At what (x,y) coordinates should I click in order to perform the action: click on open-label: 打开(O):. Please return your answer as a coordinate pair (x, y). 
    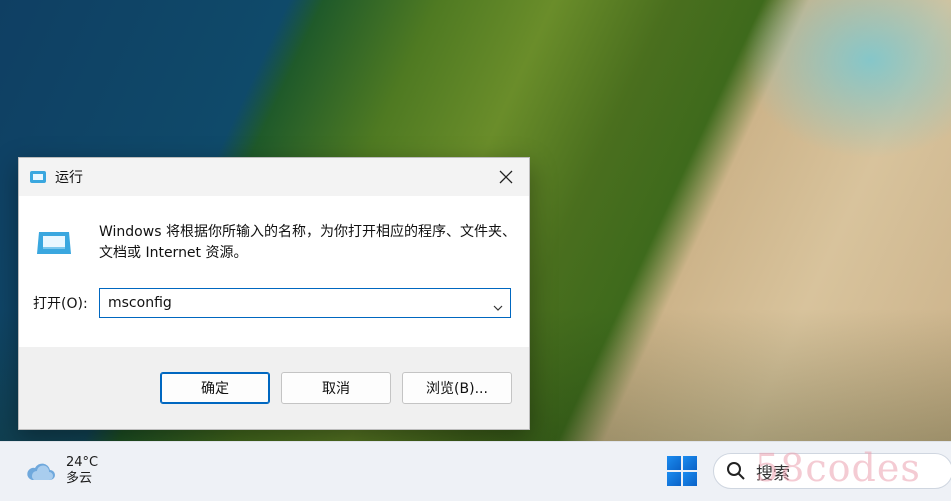
    Looking at the image, I should click on (60, 304).